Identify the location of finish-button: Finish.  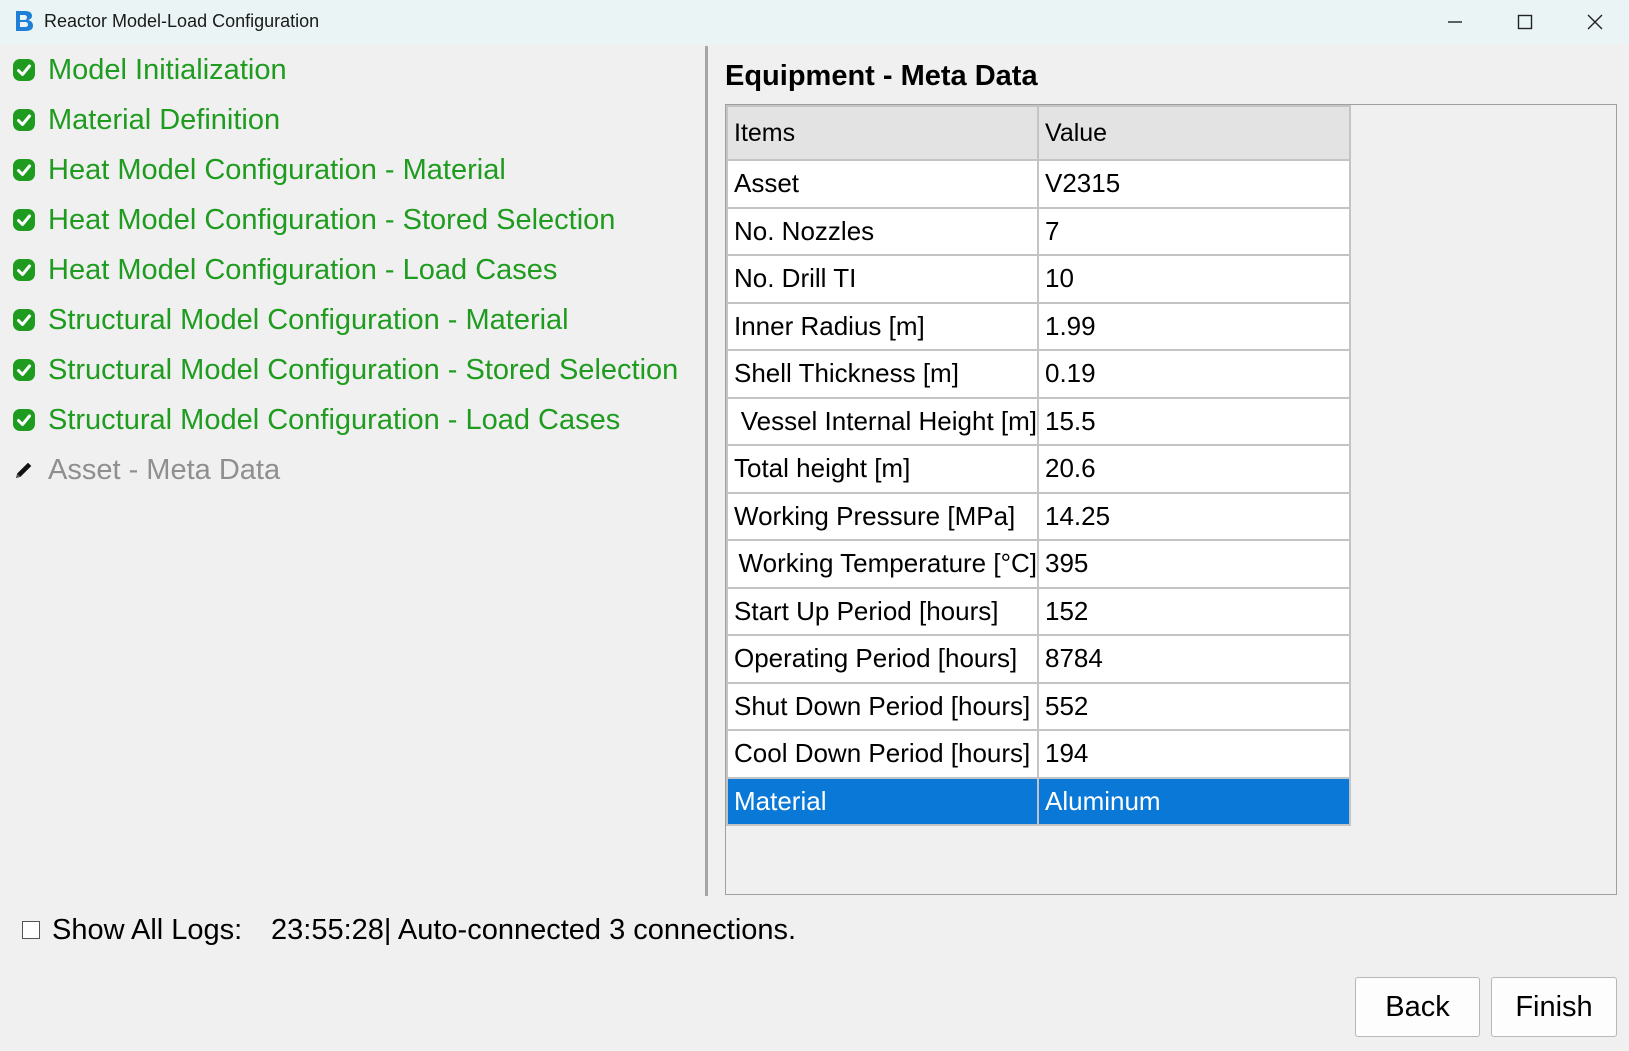
(1554, 1007).